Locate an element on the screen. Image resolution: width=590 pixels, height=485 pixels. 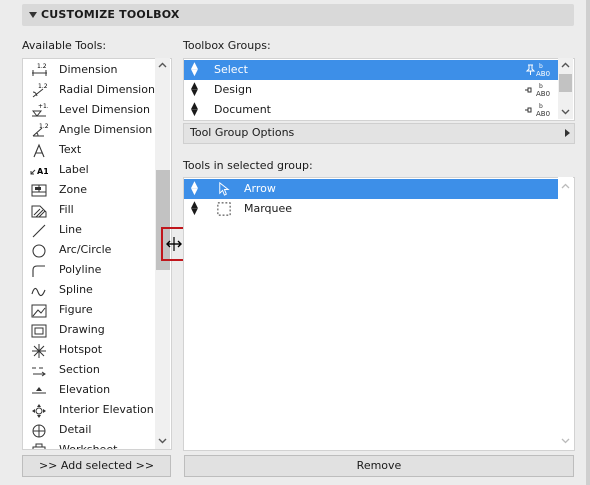
line-icon is located at coordinates (39, 231).